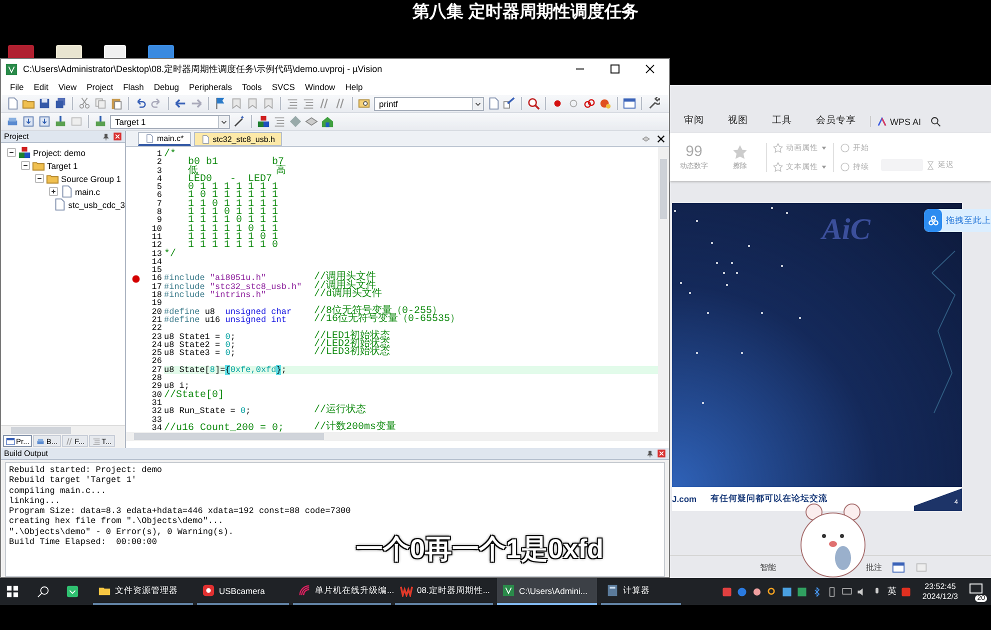 Image resolution: width=991 pixels, height=630 pixels. I want to click on code-text: 1 1 1 1 0 1 1 1, so click(233, 220).